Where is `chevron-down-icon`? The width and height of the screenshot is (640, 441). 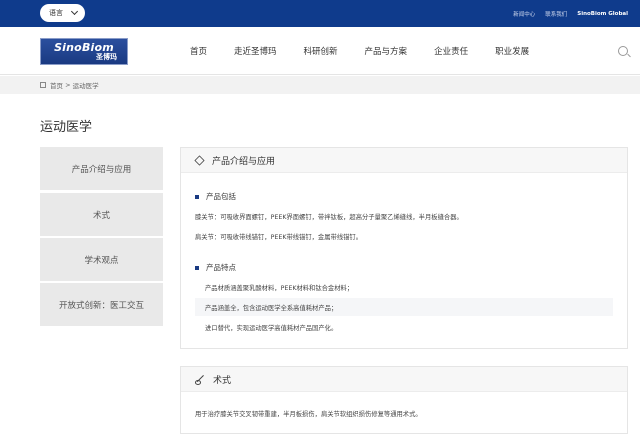
chevron-down-icon is located at coordinates (74, 11).